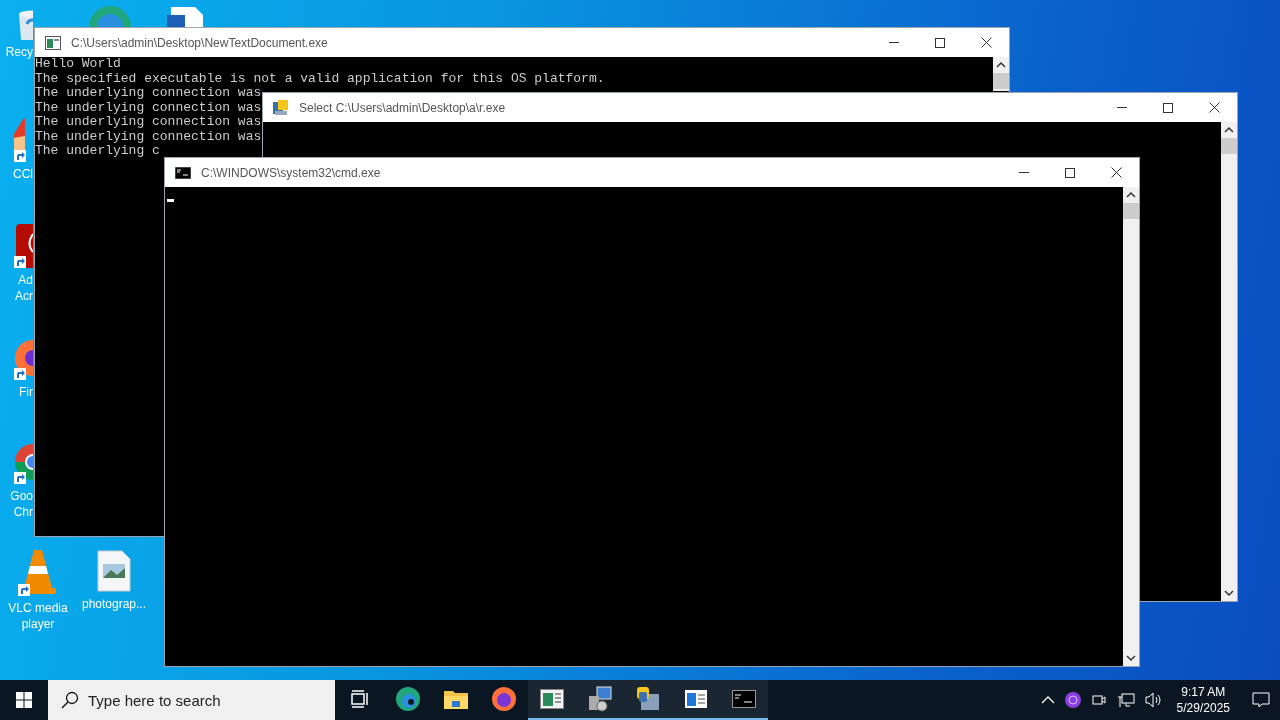  What do you see at coordinates (456, 699) in the screenshot?
I see `folder-icon` at bounding box center [456, 699].